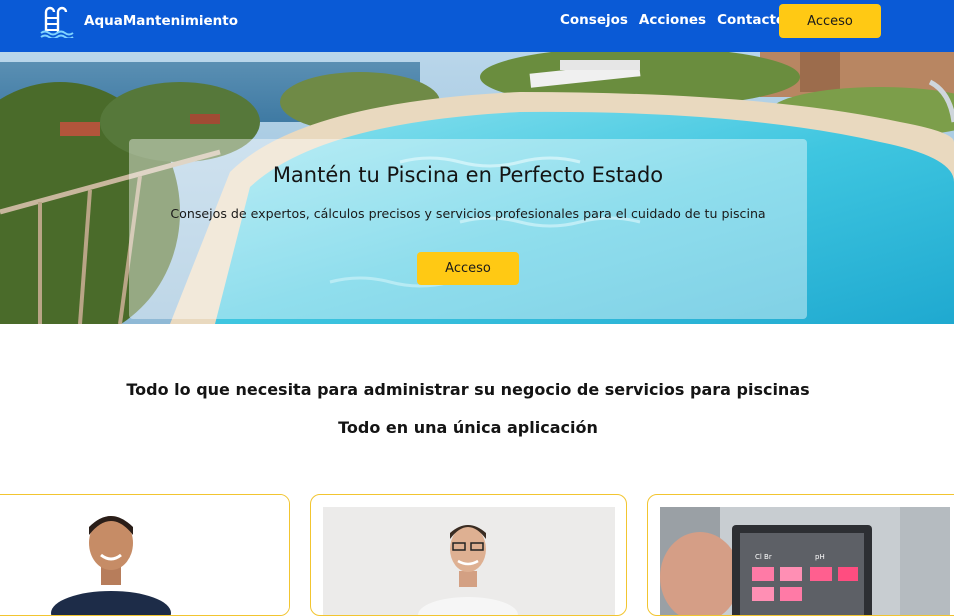 The image size is (954, 616). What do you see at coordinates (594, 20) in the screenshot?
I see `nav-link-consejos: Consejos` at bounding box center [594, 20].